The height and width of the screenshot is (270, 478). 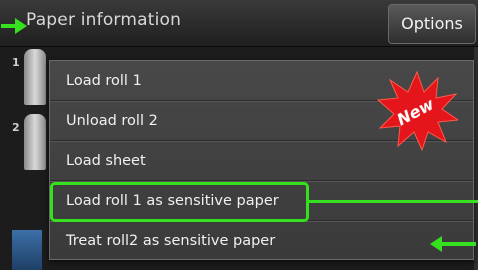 What do you see at coordinates (261, 241) in the screenshot?
I see `menu-item-treat-roll-2-sensitive: Treat roll2 as sensitive paper` at bounding box center [261, 241].